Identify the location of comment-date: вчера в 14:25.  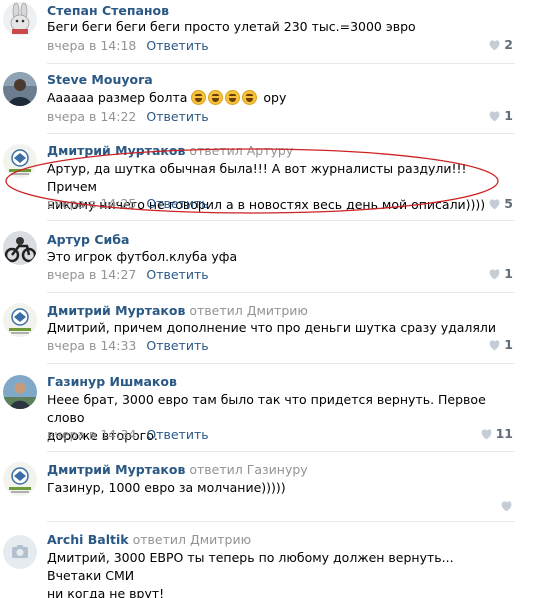
(91, 203).